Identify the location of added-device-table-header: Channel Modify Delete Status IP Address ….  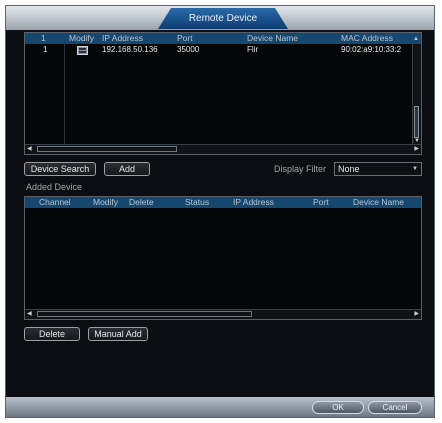
(223, 202).